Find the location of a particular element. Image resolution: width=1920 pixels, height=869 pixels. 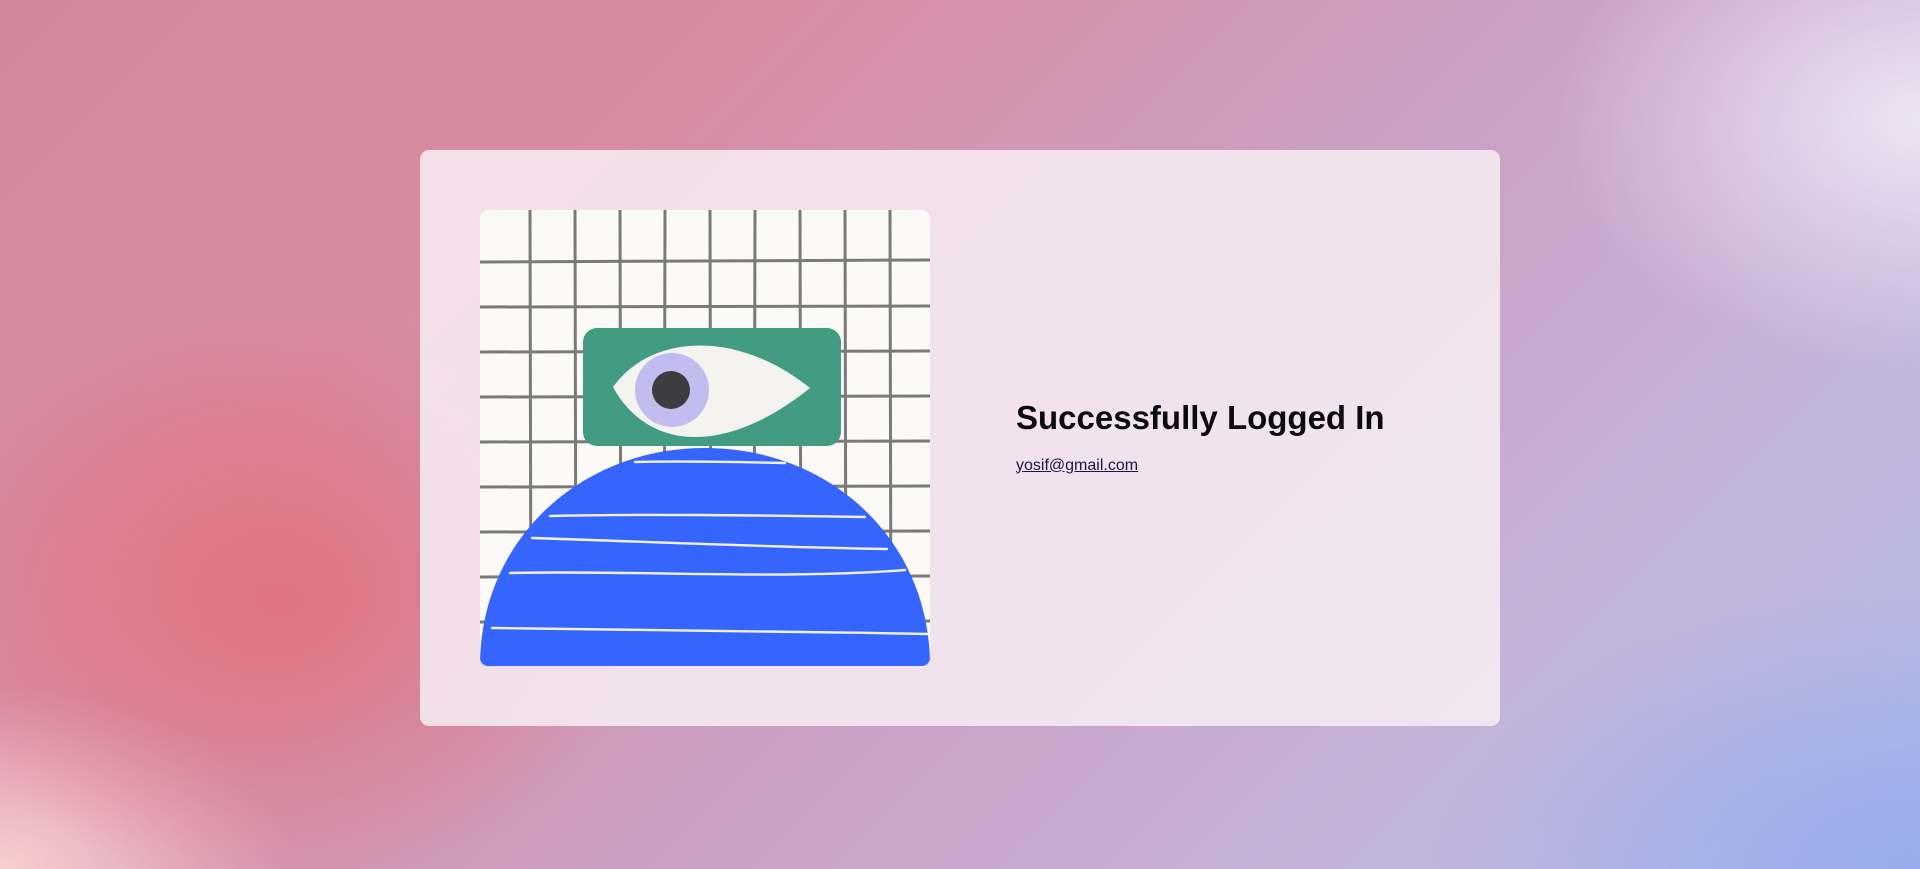

user-email-link: yosif@gmail.com is located at coordinates (1077, 466).